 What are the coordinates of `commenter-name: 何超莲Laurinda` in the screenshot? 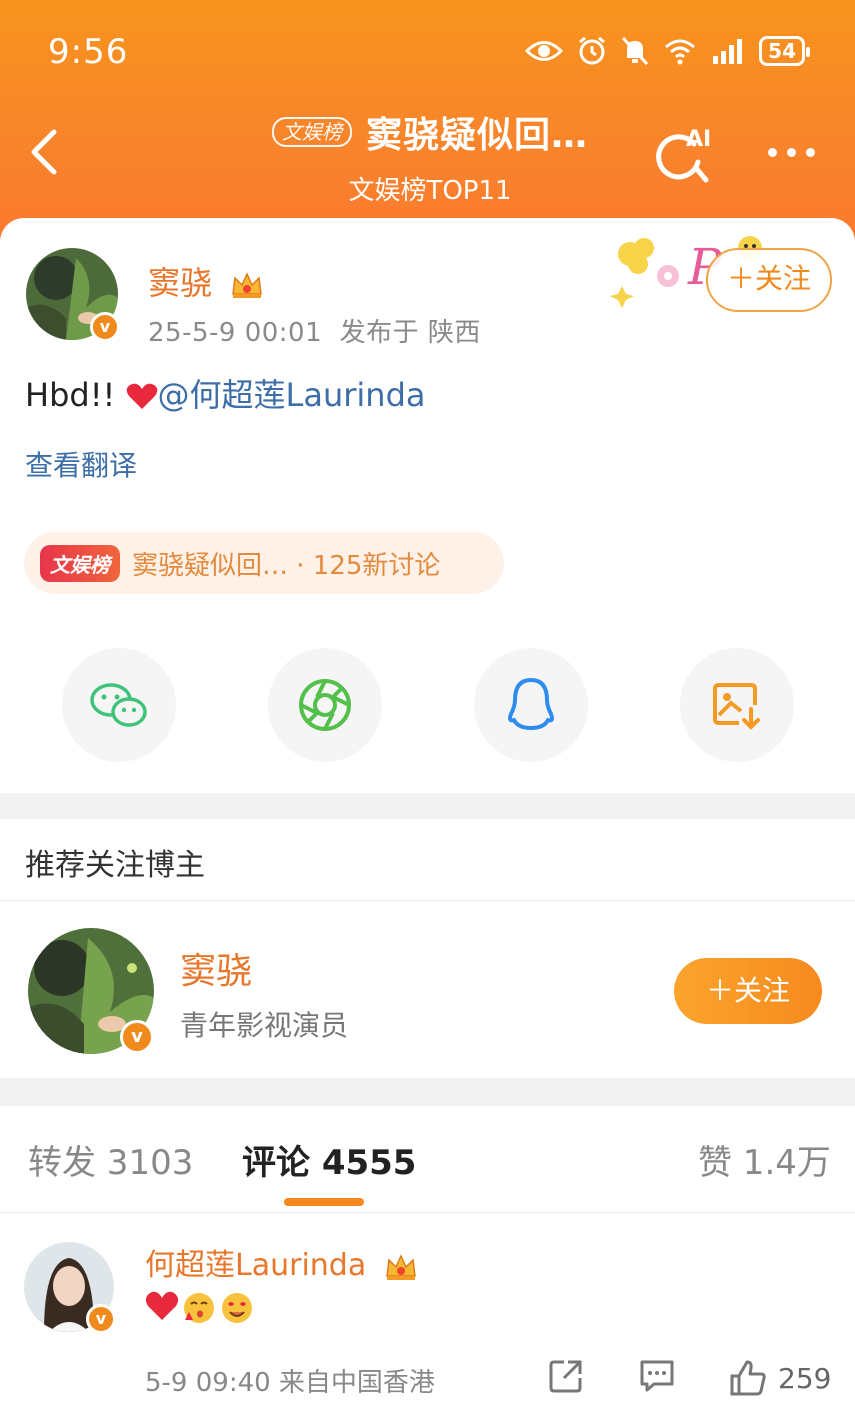 It's located at (281, 1262).